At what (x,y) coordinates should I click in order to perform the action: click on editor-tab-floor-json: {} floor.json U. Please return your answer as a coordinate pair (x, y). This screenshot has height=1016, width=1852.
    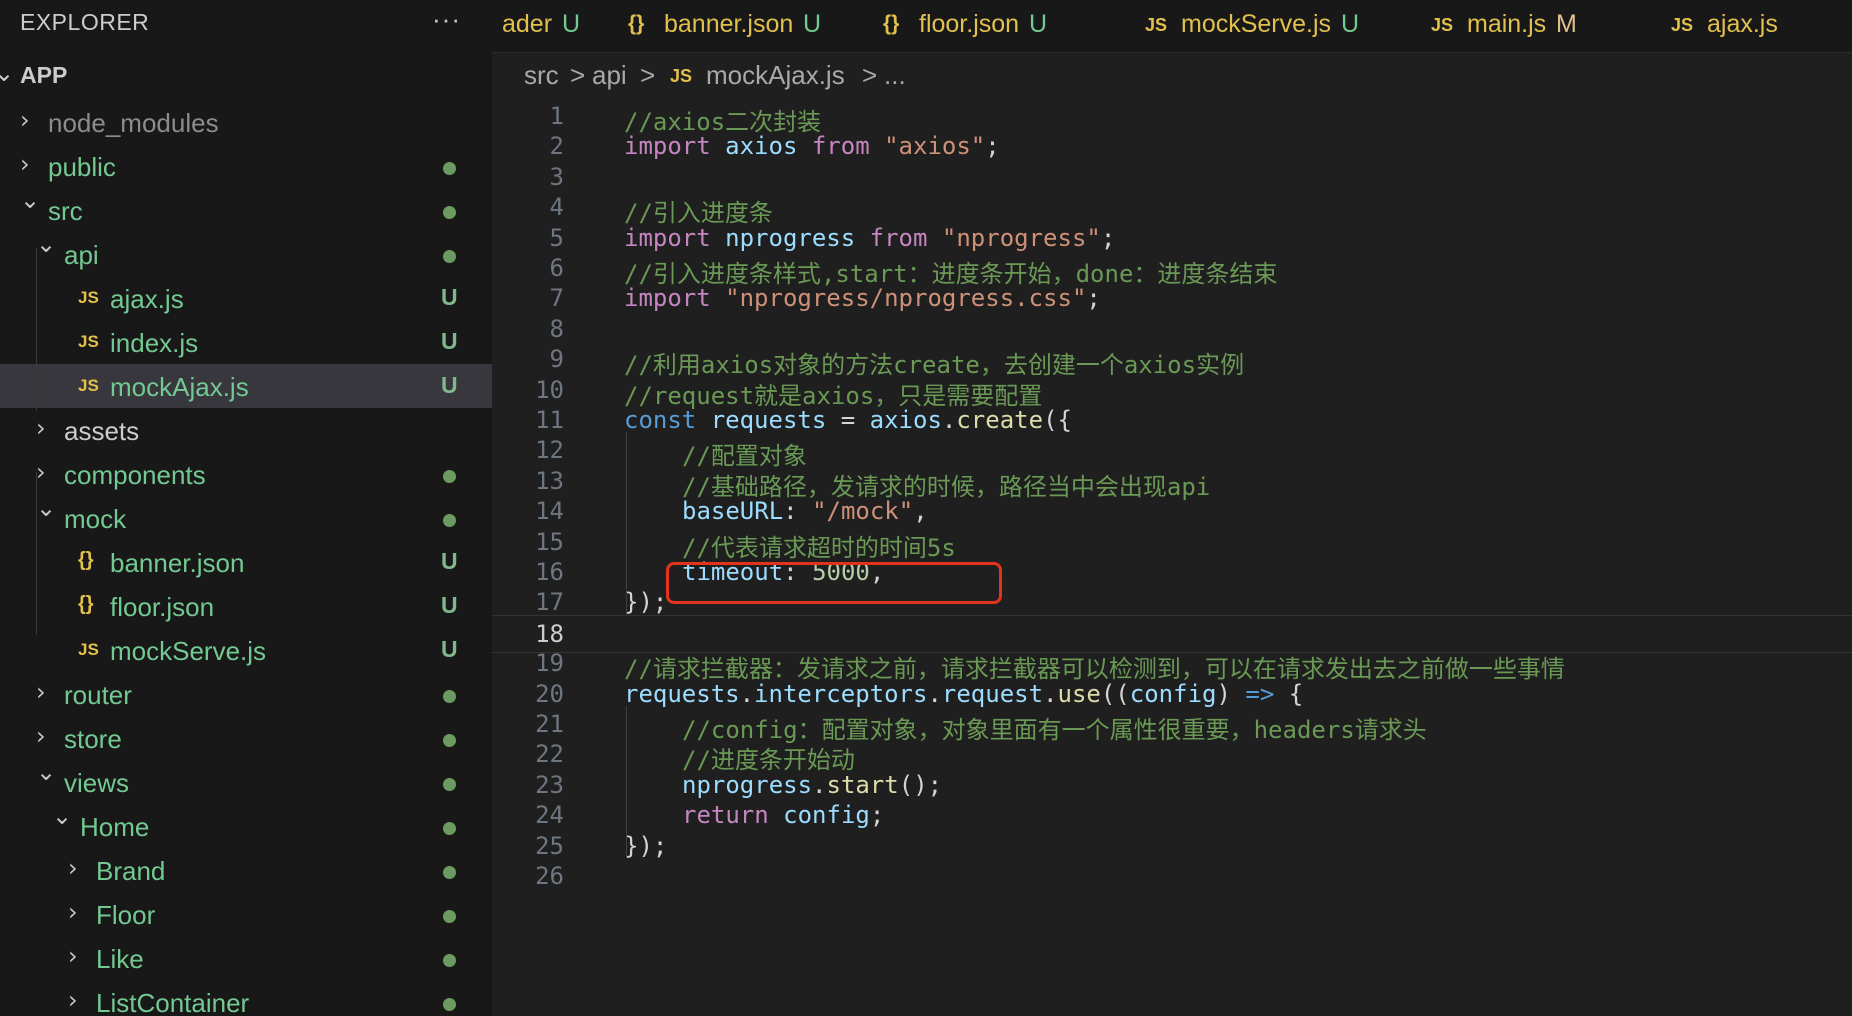
    Looking at the image, I should click on (988, 26).